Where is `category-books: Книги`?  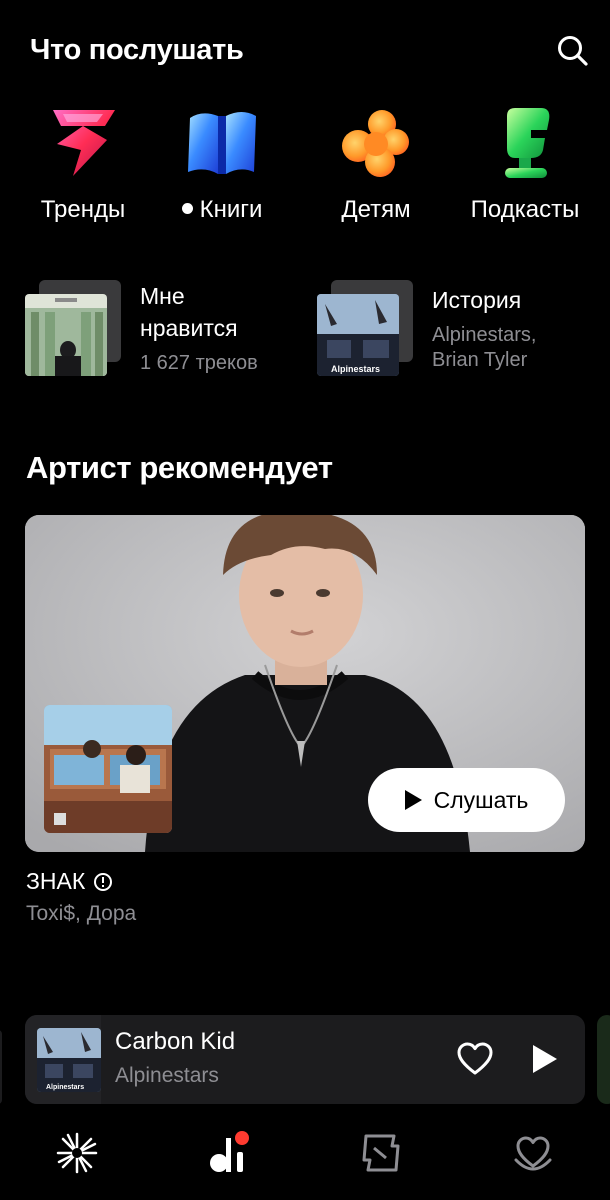
category-books: Книги is located at coordinates (222, 165).